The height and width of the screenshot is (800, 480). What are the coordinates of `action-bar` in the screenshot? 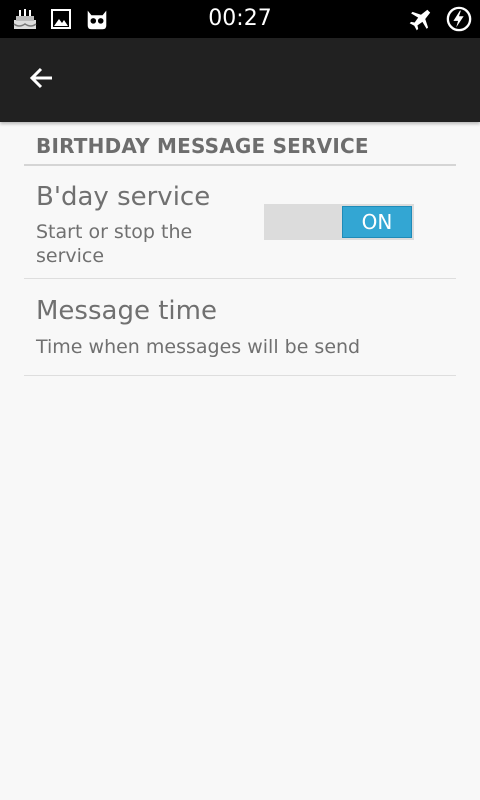 It's located at (240, 80).